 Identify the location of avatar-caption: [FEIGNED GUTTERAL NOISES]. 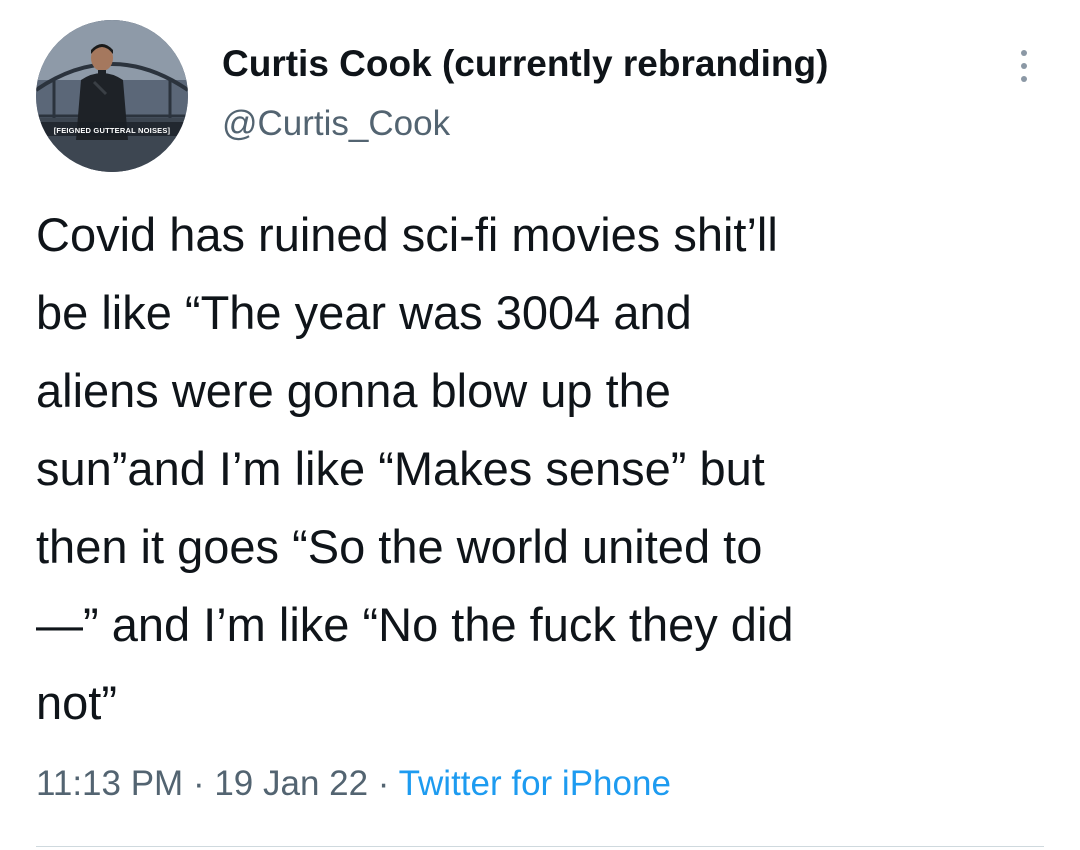
(112, 130).